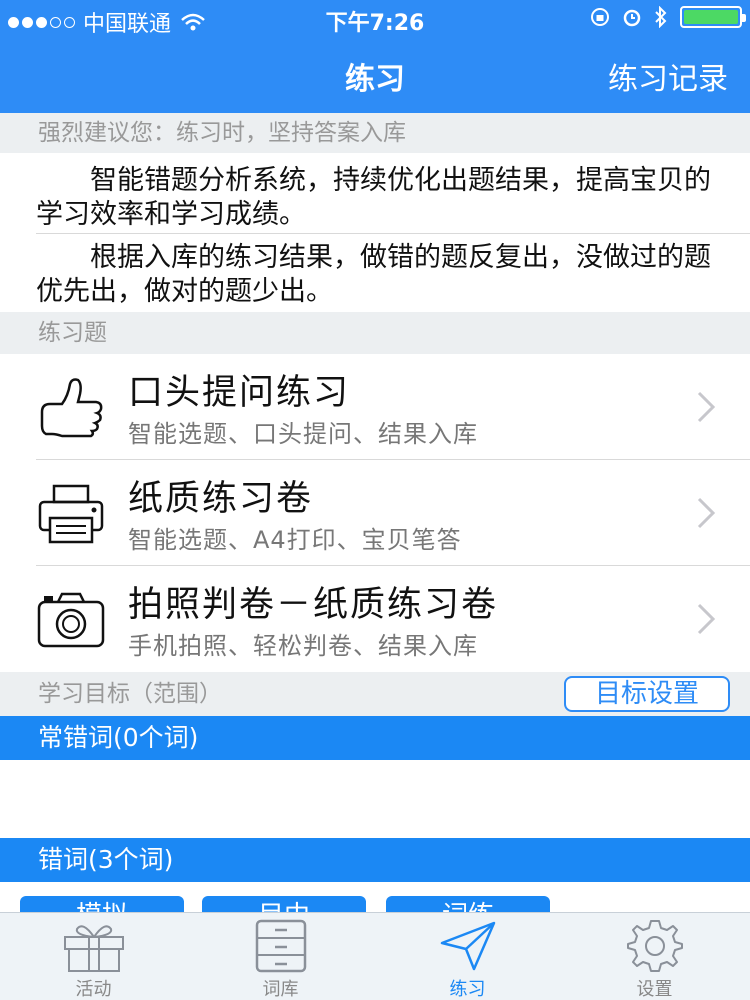 The width and height of the screenshot is (750, 1000). What do you see at coordinates (280, 989) in the screenshot?
I see `tab-label: 词库` at bounding box center [280, 989].